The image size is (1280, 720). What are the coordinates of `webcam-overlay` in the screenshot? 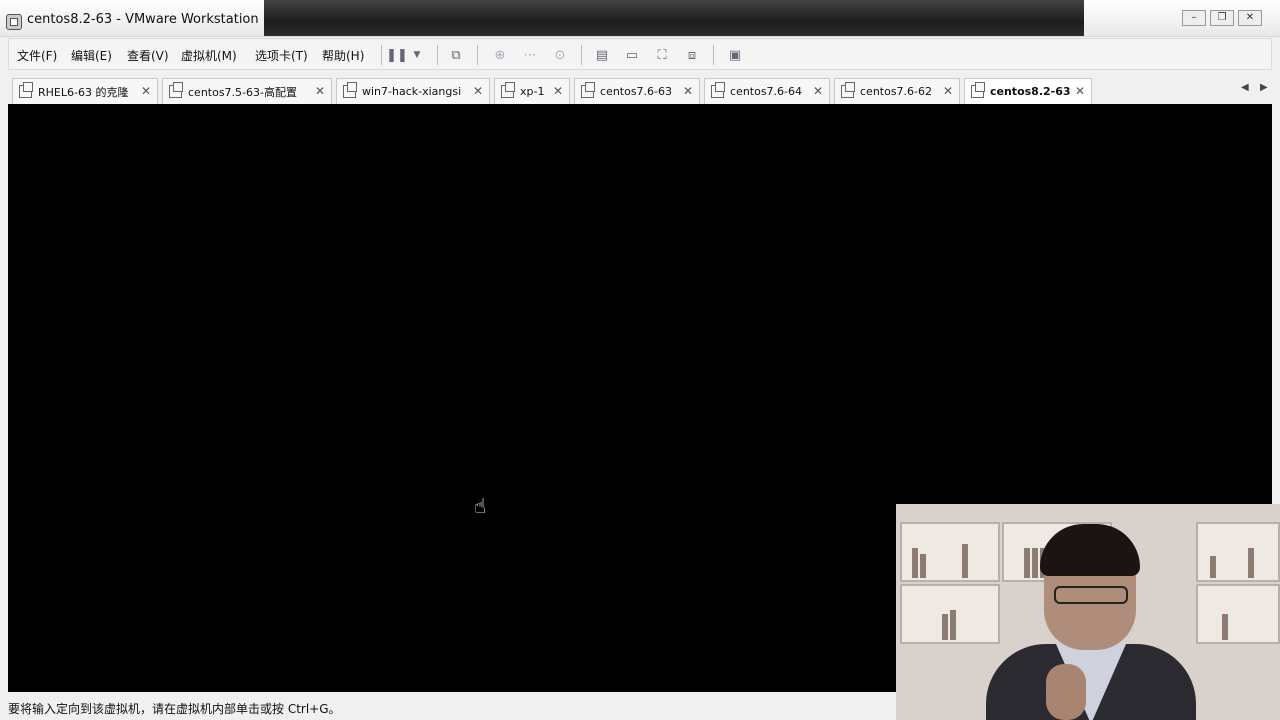 It's located at (1088, 612).